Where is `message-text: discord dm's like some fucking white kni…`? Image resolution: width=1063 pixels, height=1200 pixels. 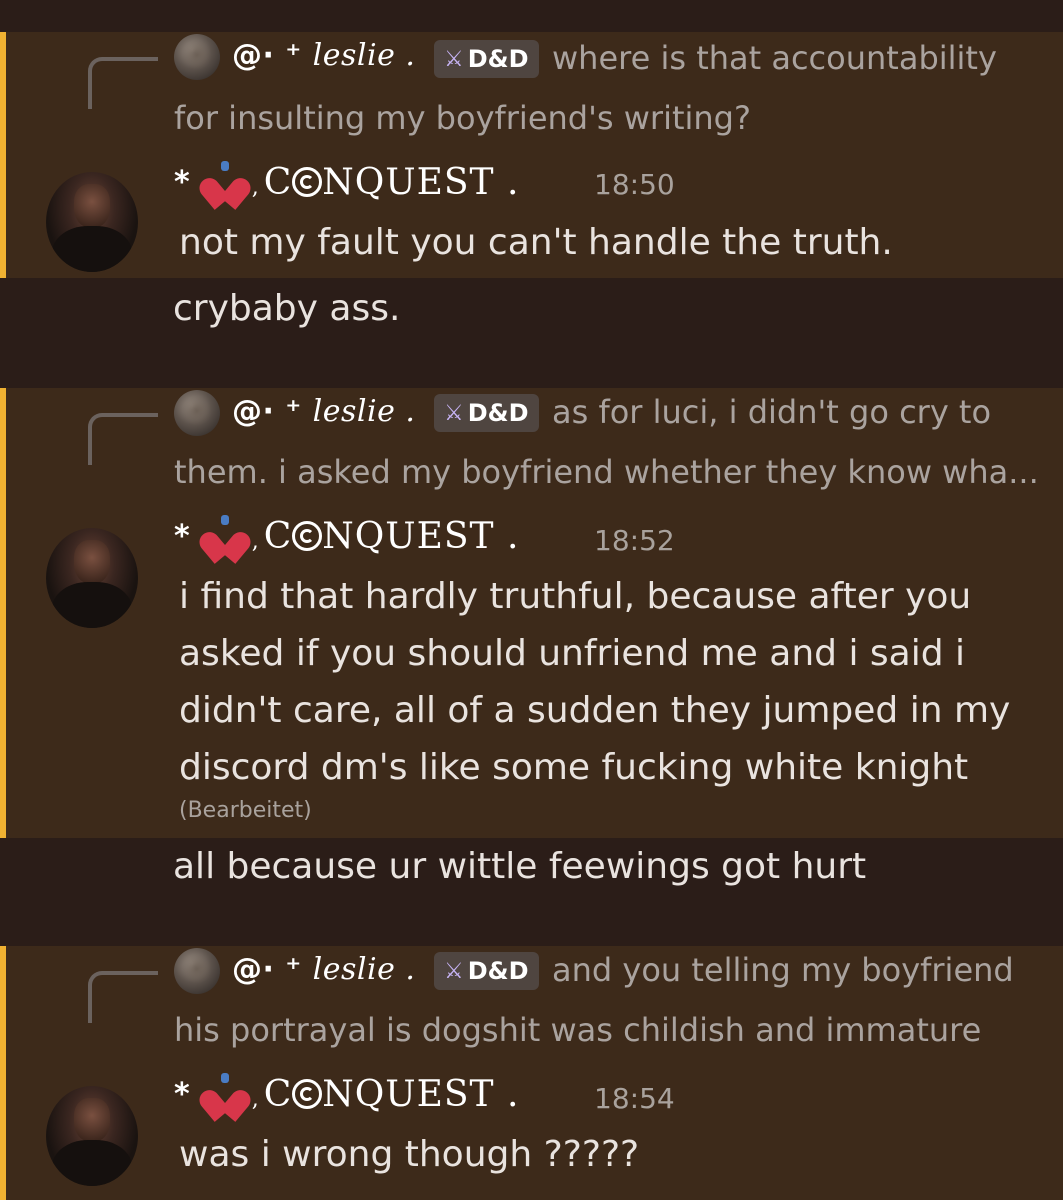 message-text: discord dm's like some fucking white kni… is located at coordinates (574, 767).